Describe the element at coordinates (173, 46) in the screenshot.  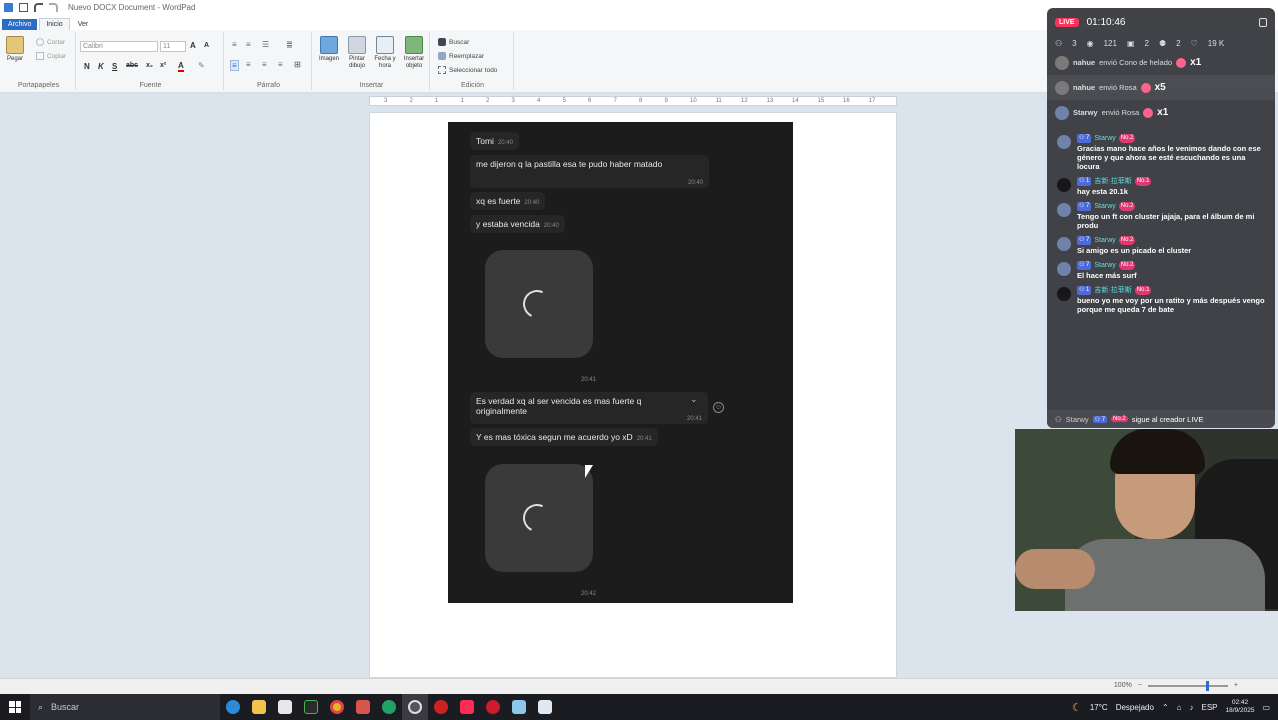
I see `font-size-select: 11` at that location.